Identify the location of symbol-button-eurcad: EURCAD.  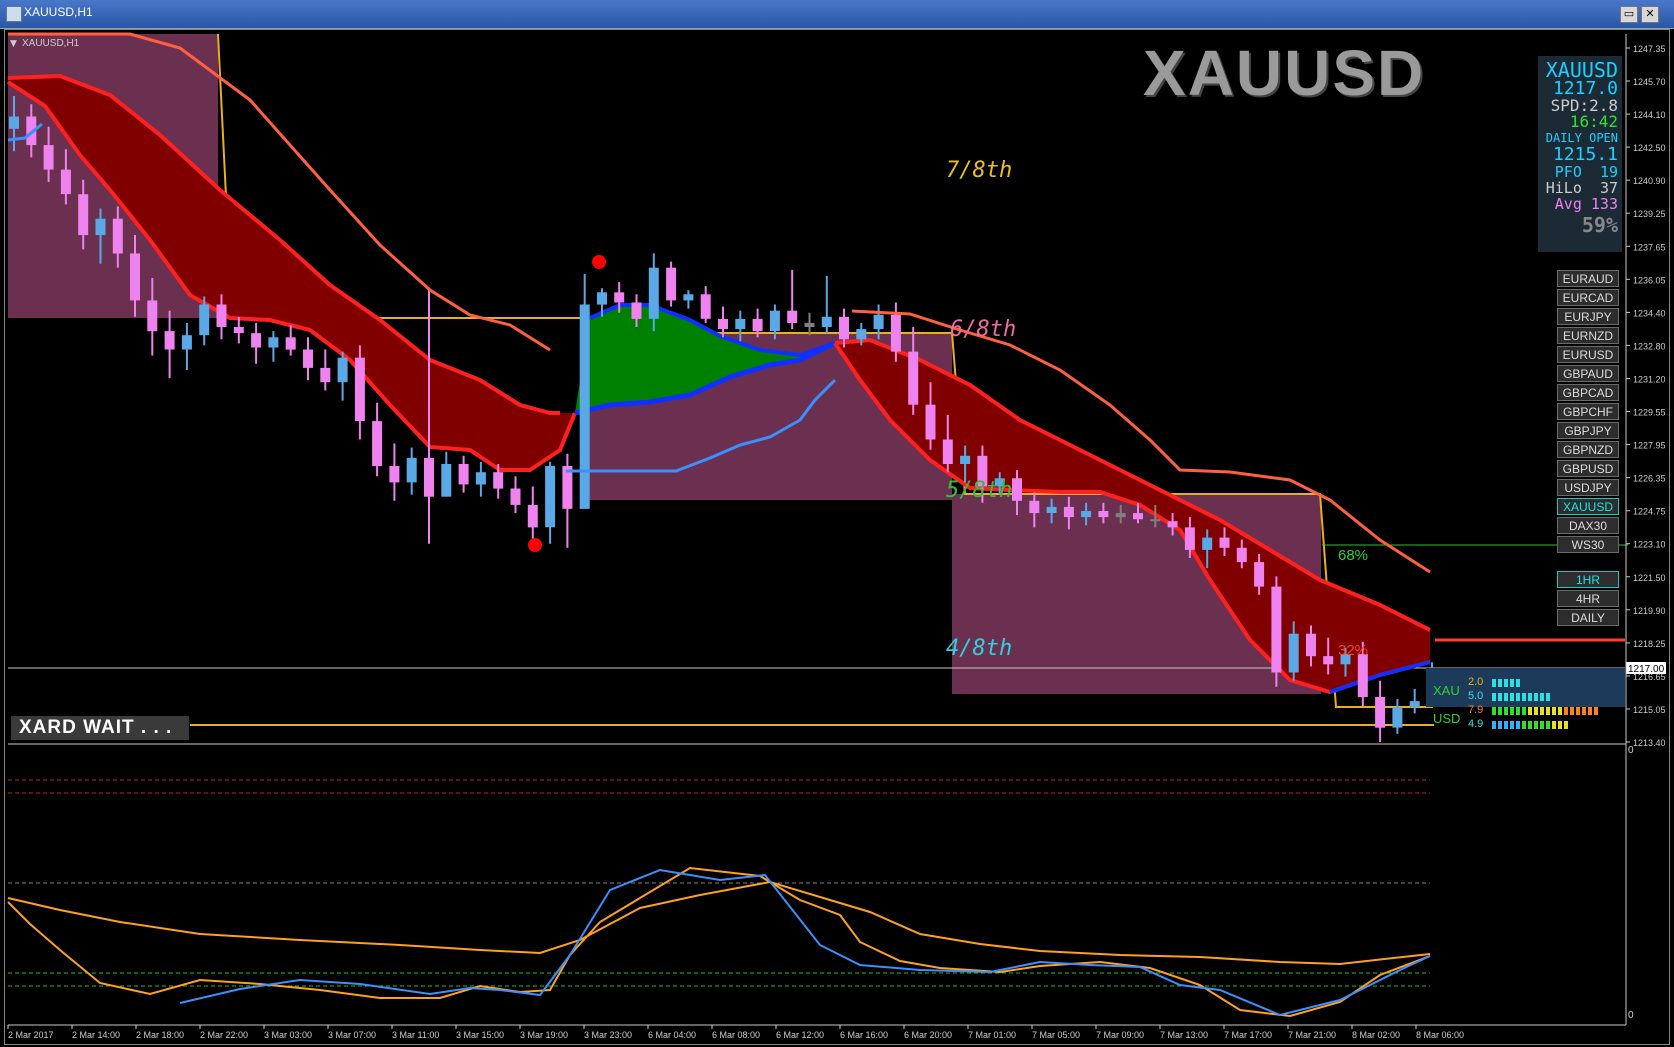
(1588, 297).